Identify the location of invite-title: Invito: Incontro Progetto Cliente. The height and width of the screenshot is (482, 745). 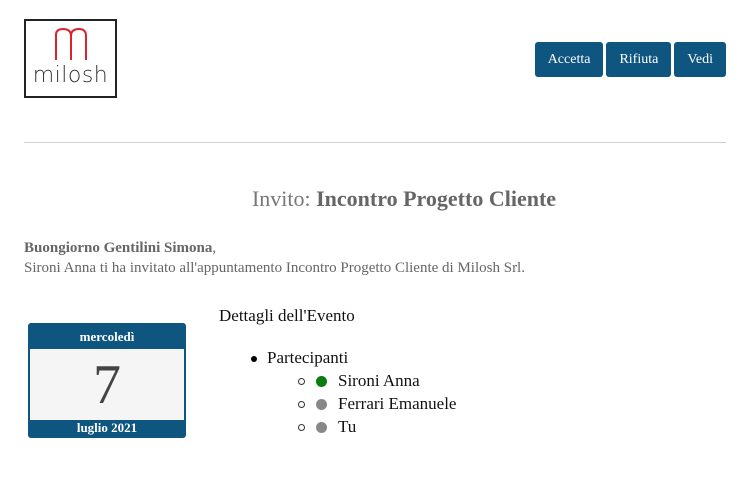
(372, 199).